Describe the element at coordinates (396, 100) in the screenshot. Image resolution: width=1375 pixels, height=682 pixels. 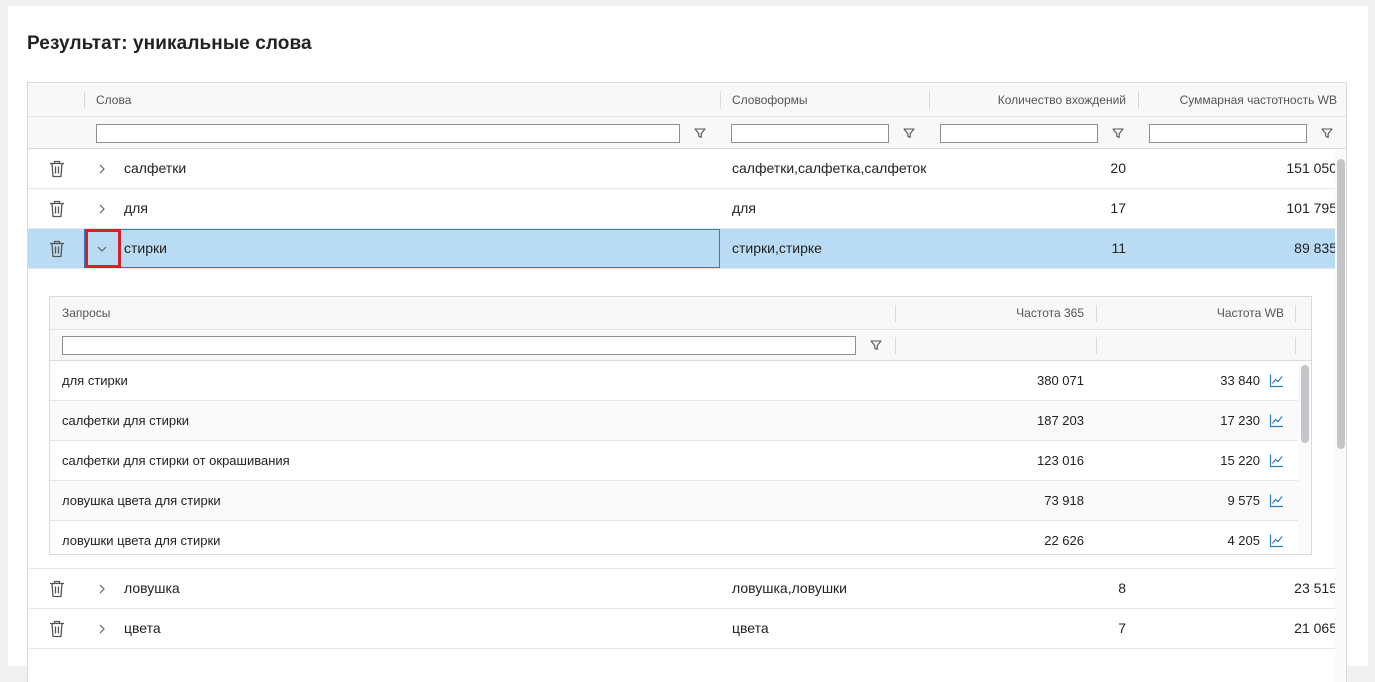
I see `col-header-words: Слова` at that location.